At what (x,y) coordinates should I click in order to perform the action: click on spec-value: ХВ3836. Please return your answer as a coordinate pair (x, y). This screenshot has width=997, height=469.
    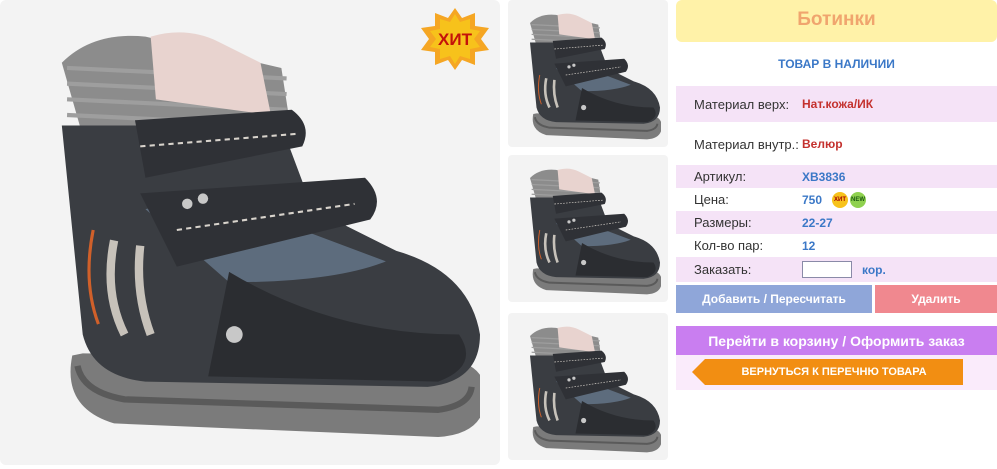
    Looking at the image, I should click on (824, 176).